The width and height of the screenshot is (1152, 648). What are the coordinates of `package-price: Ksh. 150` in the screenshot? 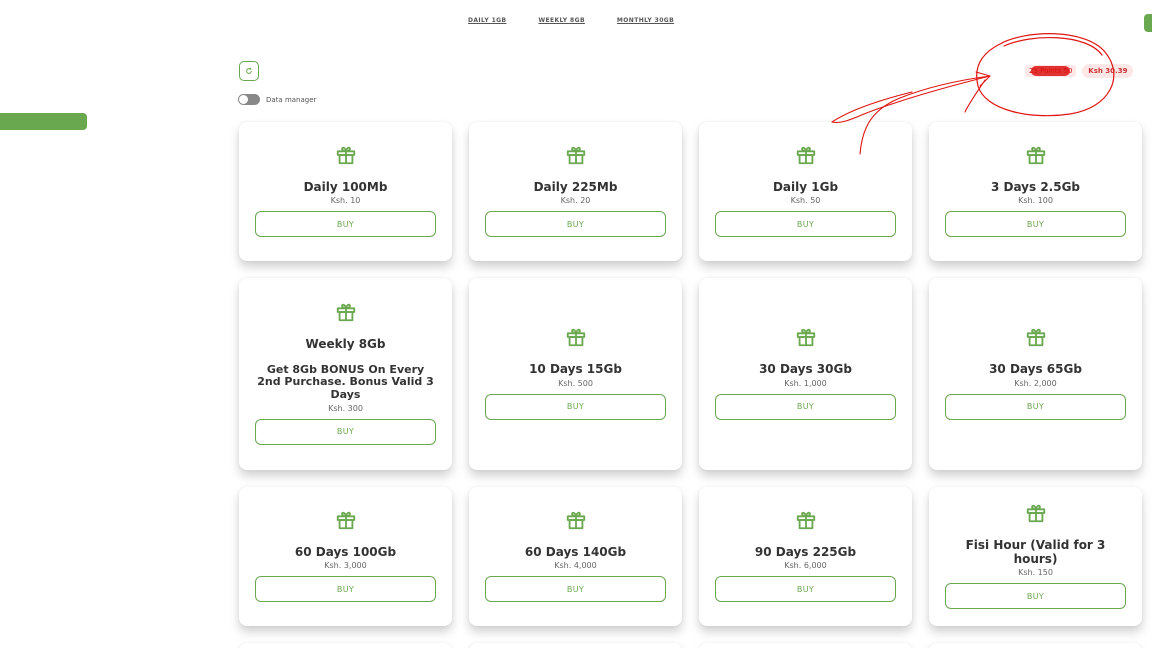 It's located at (1035, 573).